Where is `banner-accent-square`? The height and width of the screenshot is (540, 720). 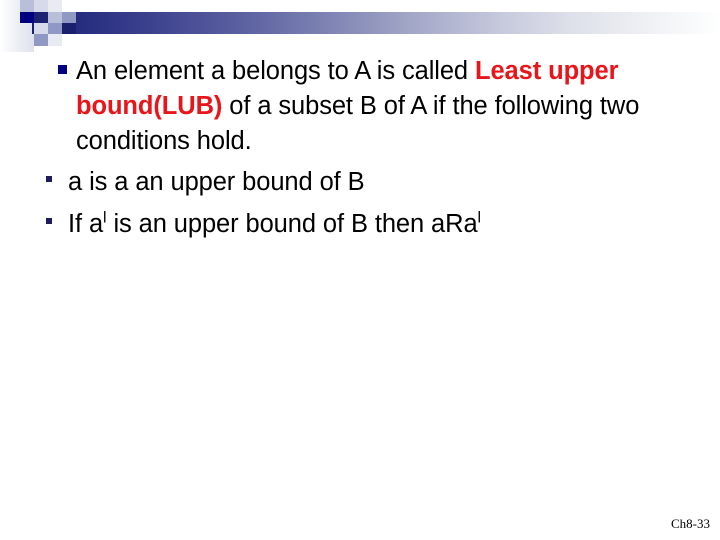 banner-accent-square is located at coordinates (27, 17).